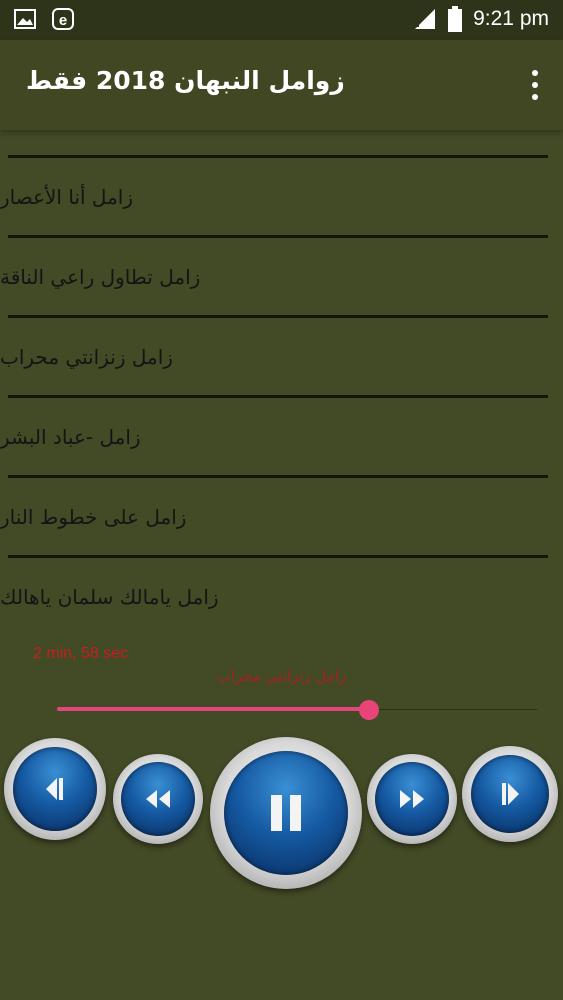 This screenshot has width=563, height=1000. I want to click on skip-previous-button, so click(55, 789).